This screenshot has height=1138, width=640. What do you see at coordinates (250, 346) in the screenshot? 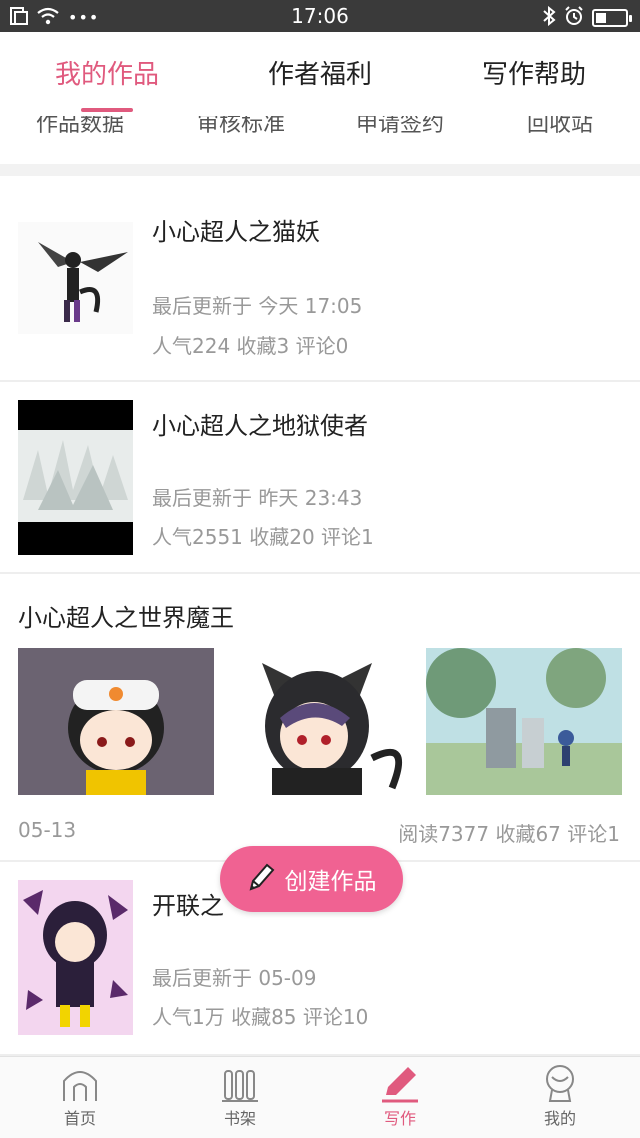
I see `work-stats: 人气224 收藏3 评论0` at bounding box center [250, 346].